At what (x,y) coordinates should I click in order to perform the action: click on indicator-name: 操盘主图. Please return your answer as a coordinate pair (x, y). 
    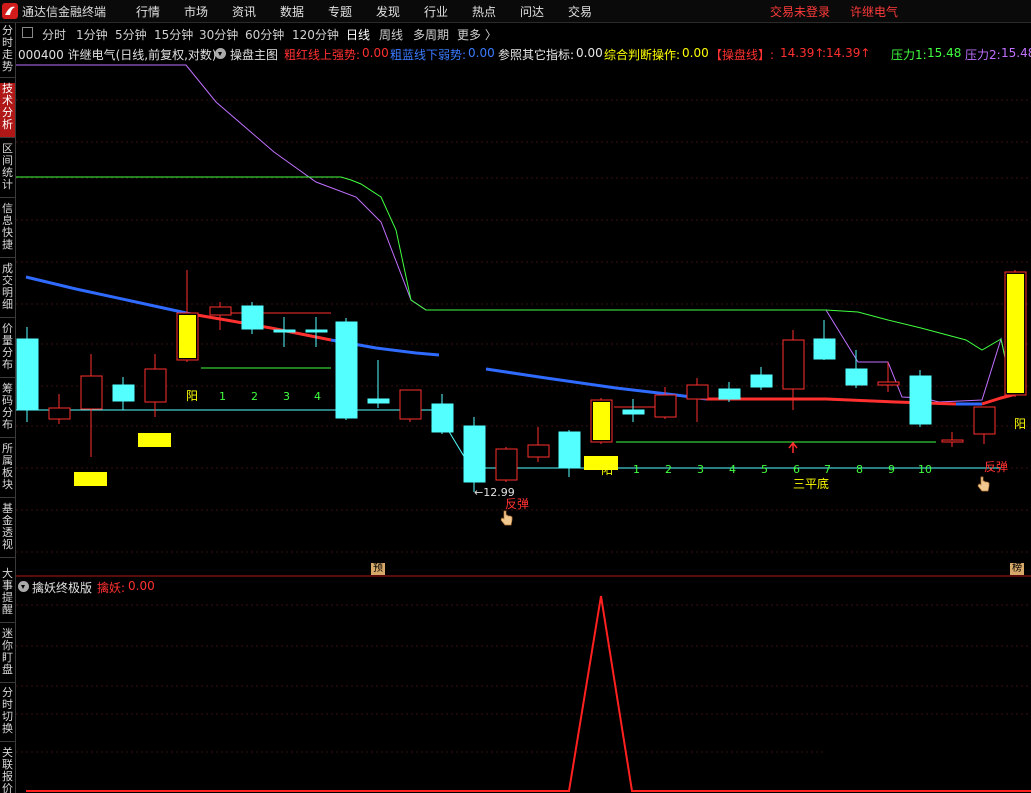
    Looking at the image, I should click on (254, 54).